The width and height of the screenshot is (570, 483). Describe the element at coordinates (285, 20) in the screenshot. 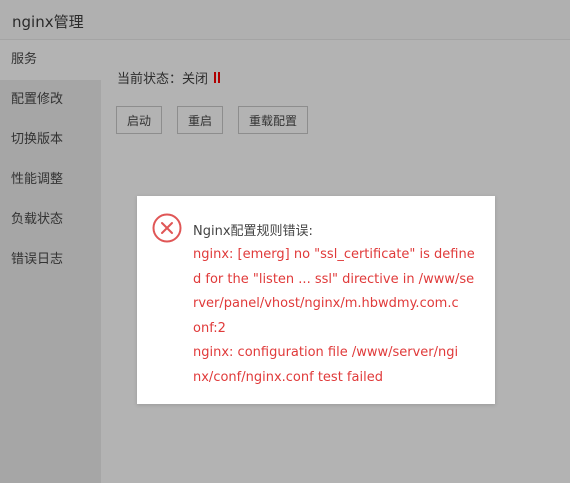

I see `title-bar: nginx管理` at that location.